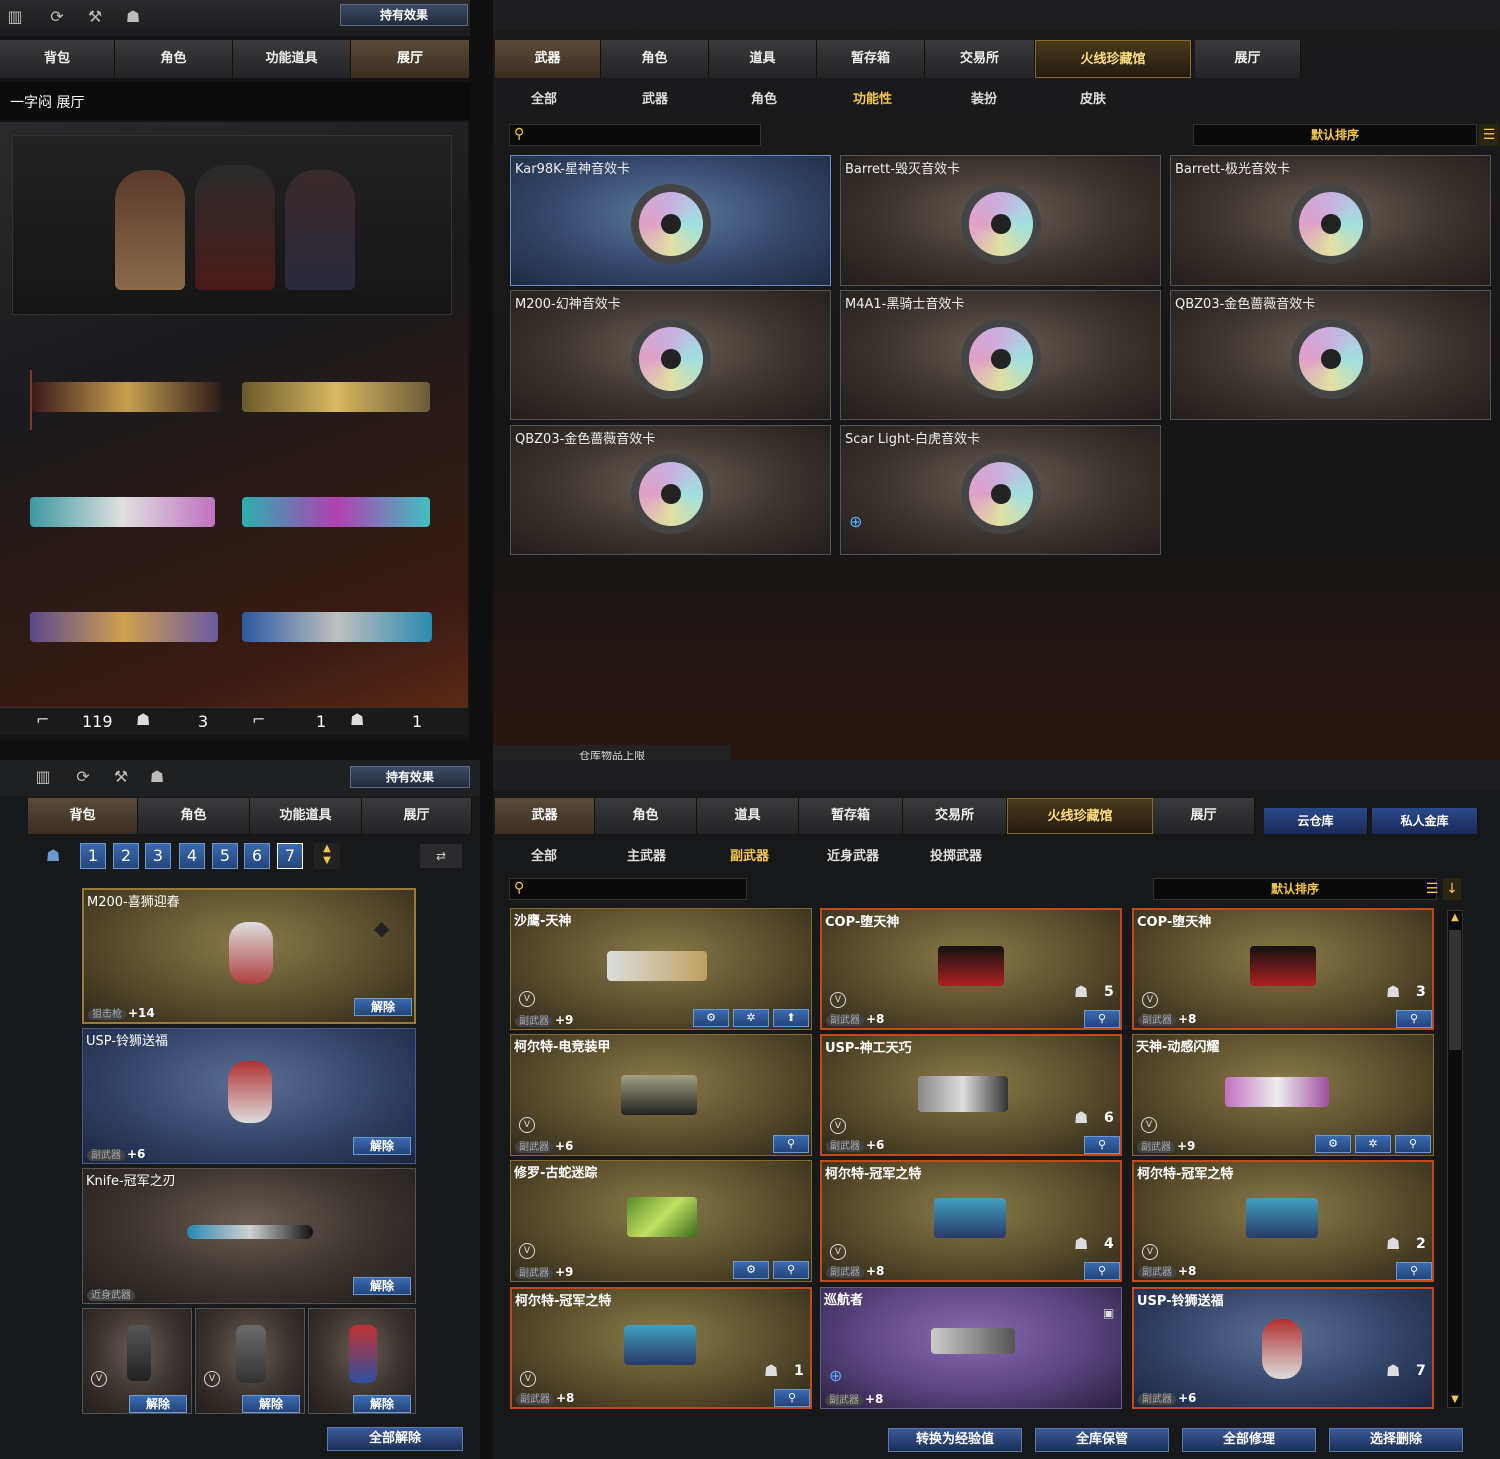  I want to click on repair-all-button: 全部修理, so click(1249, 1440).